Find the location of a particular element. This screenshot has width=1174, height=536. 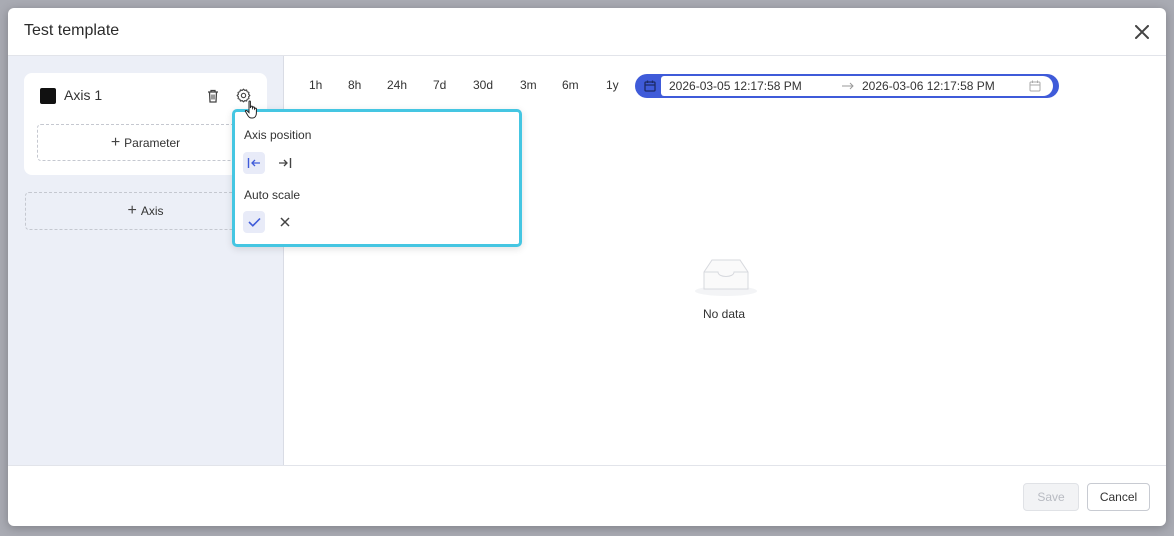

axis-color-swatch is located at coordinates (48, 96).